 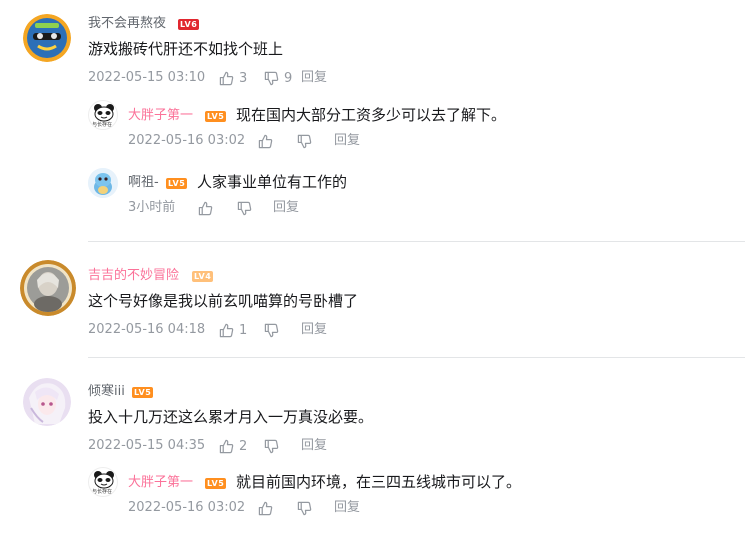 What do you see at coordinates (186, 49) in the screenshot?
I see `comment-text: 游戏搬砖代肝还不如找个班上` at bounding box center [186, 49].